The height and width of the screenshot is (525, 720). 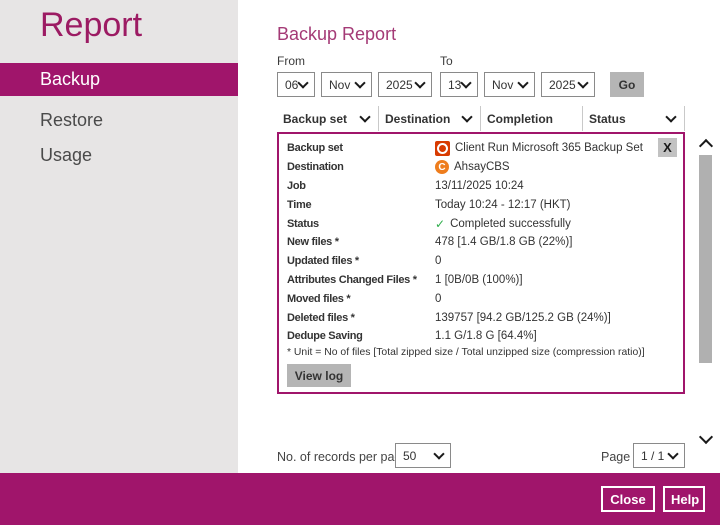 What do you see at coordinates (520, 118) in the screenshot?
I see `filter-completion-label: Completion` at bounding box center [520, 118].